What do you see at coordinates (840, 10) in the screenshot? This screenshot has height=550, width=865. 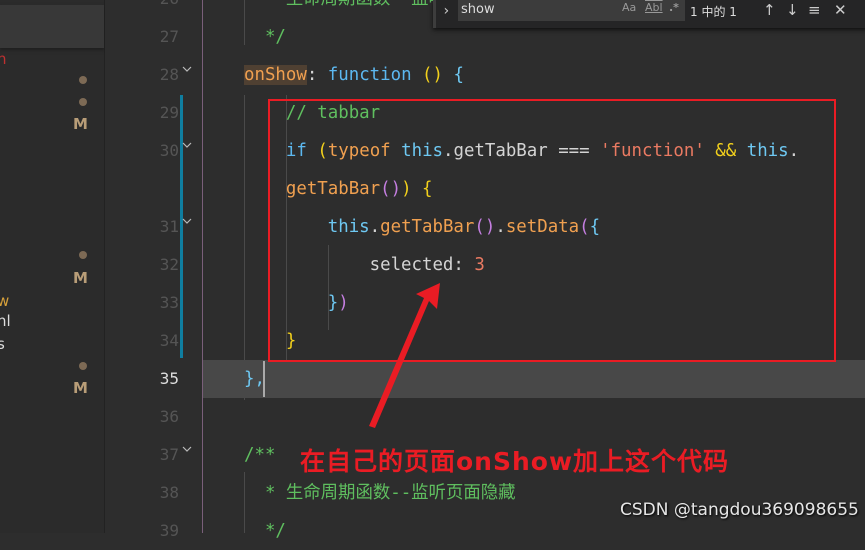 I see `close-icon: ✕` at bounding box center [840, 10].